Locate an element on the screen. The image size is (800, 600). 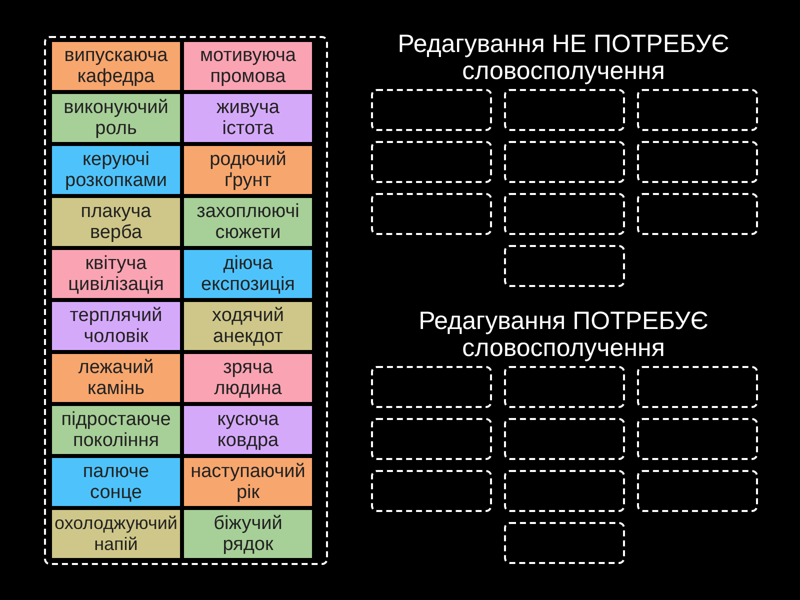
word-tile: діюча експозиція is located at coordinates (248, 274).